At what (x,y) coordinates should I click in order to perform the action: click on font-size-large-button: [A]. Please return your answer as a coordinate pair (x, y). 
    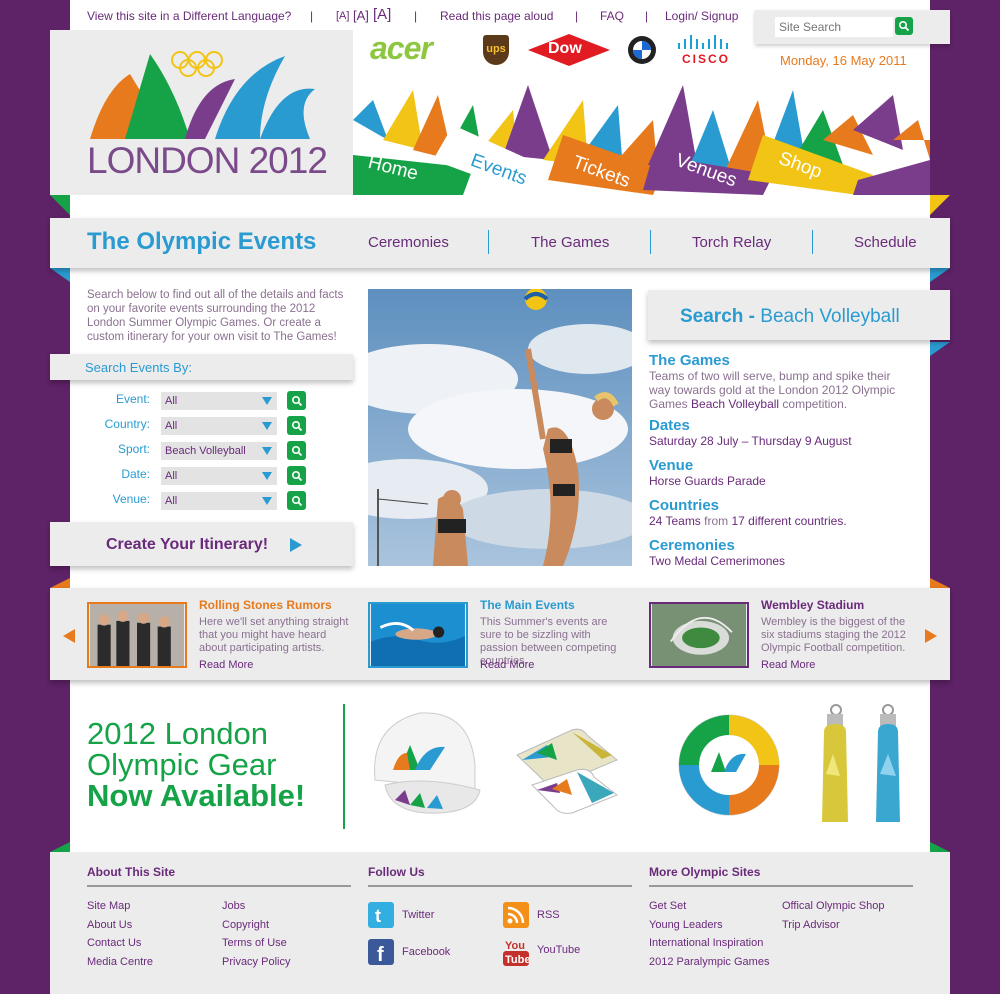
    Looking at the image, I should click on (382, 14).